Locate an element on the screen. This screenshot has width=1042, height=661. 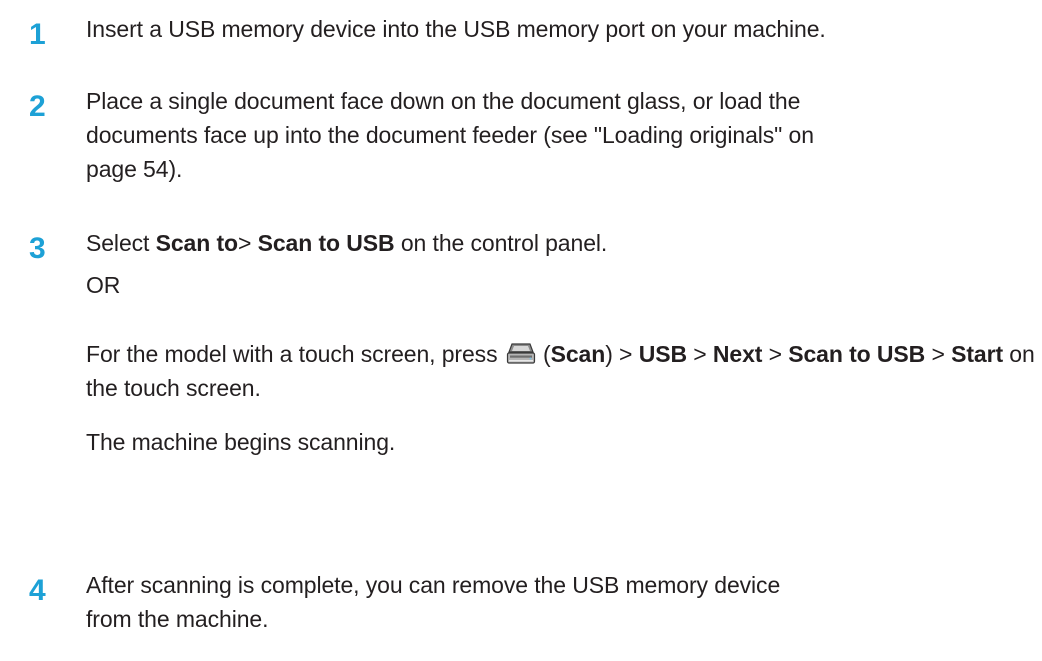
touch-next: Next is located at coordinates (737, 354).